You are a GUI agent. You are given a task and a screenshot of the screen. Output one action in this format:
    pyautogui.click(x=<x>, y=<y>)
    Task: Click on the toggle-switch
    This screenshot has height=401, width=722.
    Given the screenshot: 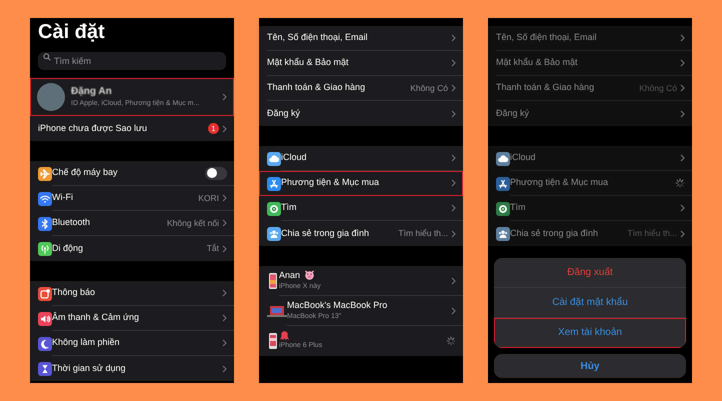 What is the action you would take?
    pyautogui.click(x=216, y=173)
    